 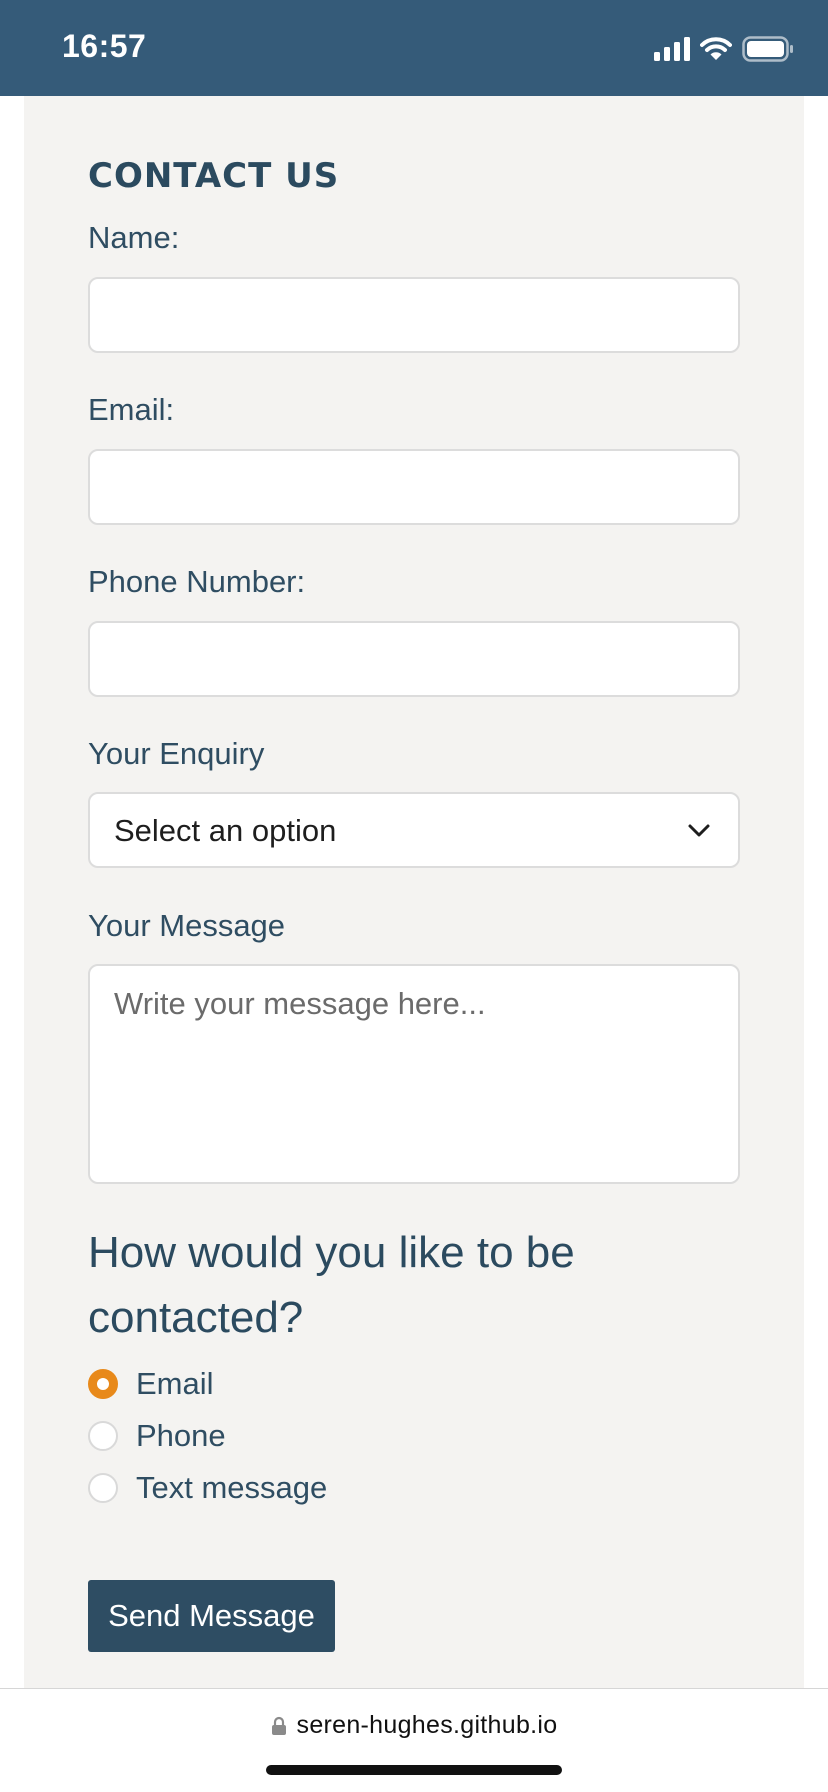 I want to click on radio-label: Email, so click(x=175, y=1383).